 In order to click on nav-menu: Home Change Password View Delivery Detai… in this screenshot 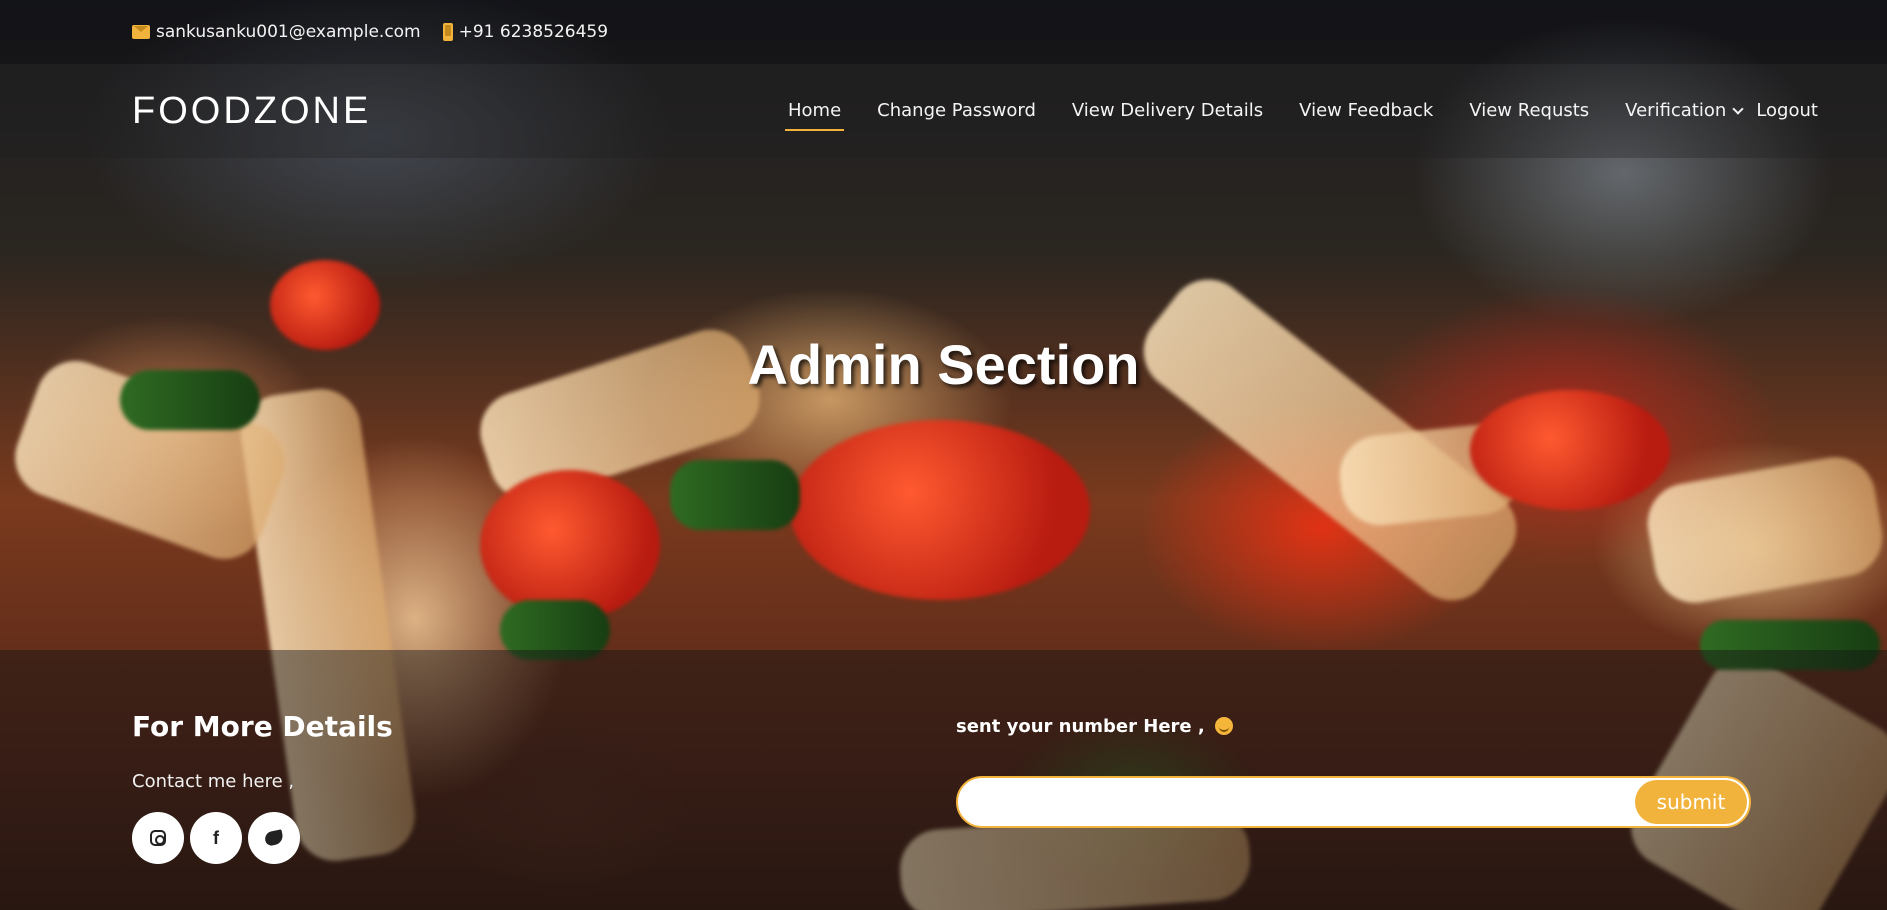, I will do `click(1319, 115)`.